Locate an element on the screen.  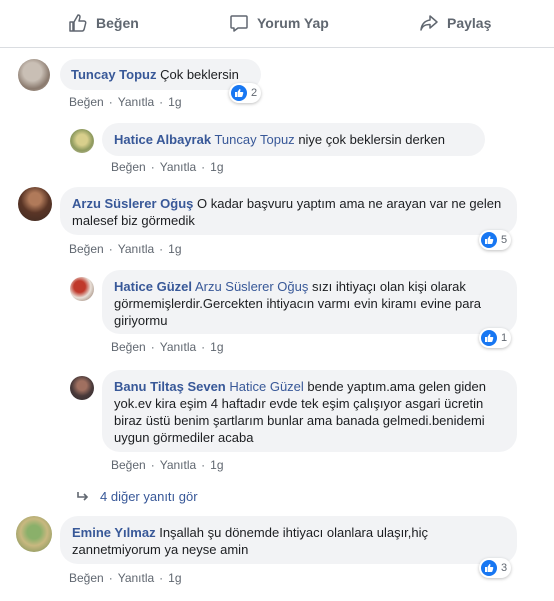
like-action-label: Beğen is located at coordinates (117, 23).